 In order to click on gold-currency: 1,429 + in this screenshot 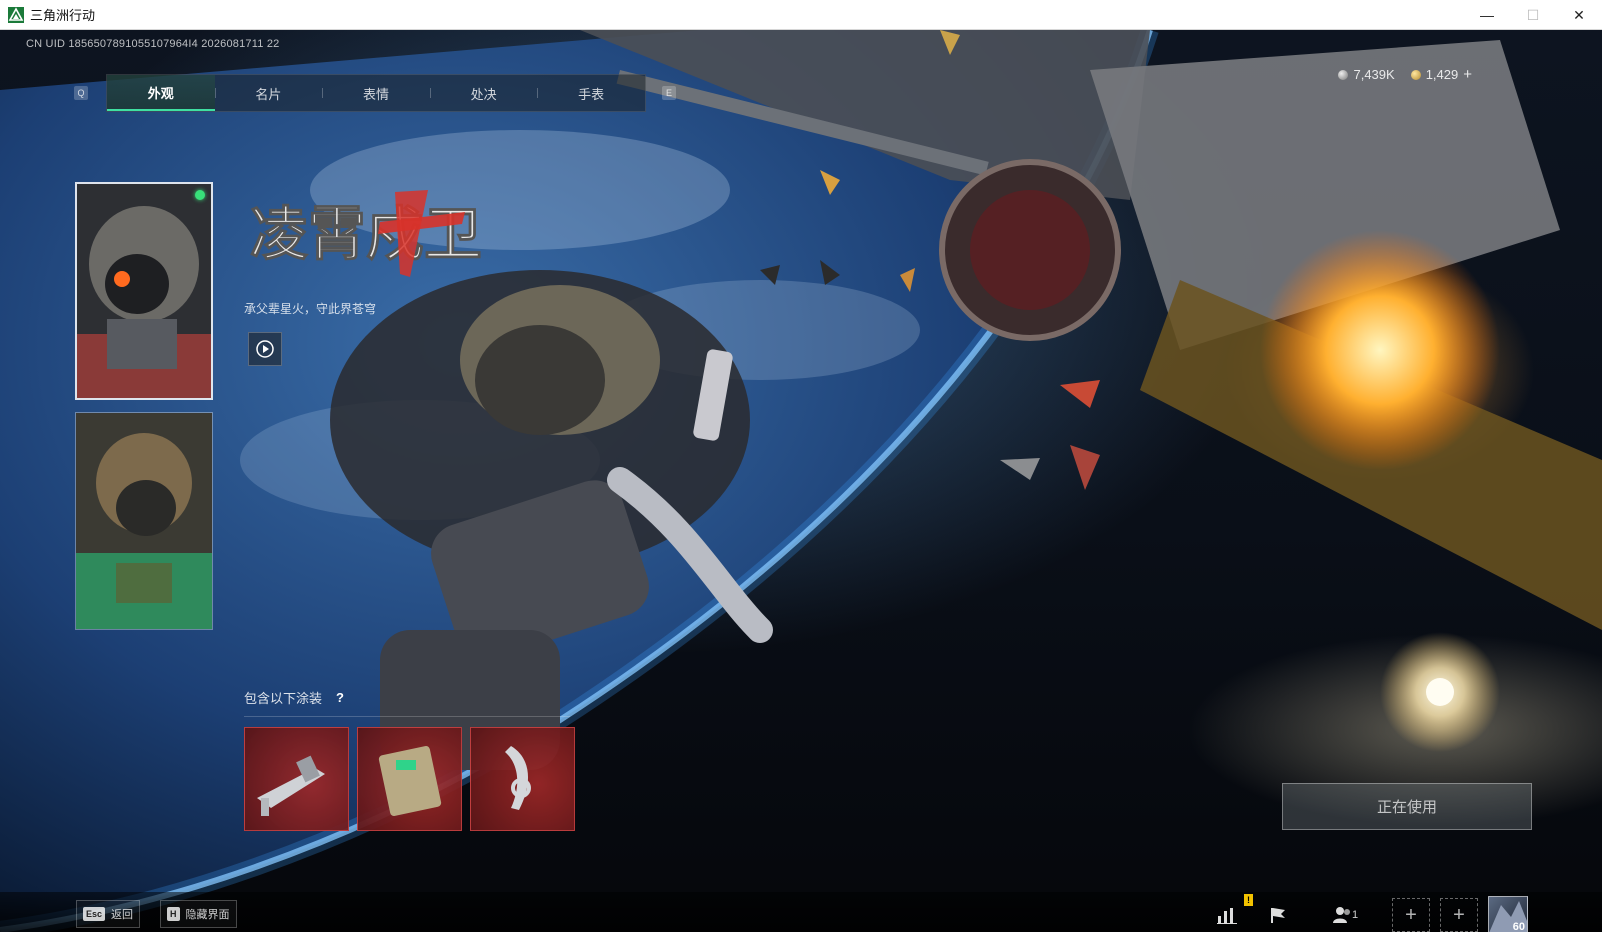, I will do `click(1441, 74)`.